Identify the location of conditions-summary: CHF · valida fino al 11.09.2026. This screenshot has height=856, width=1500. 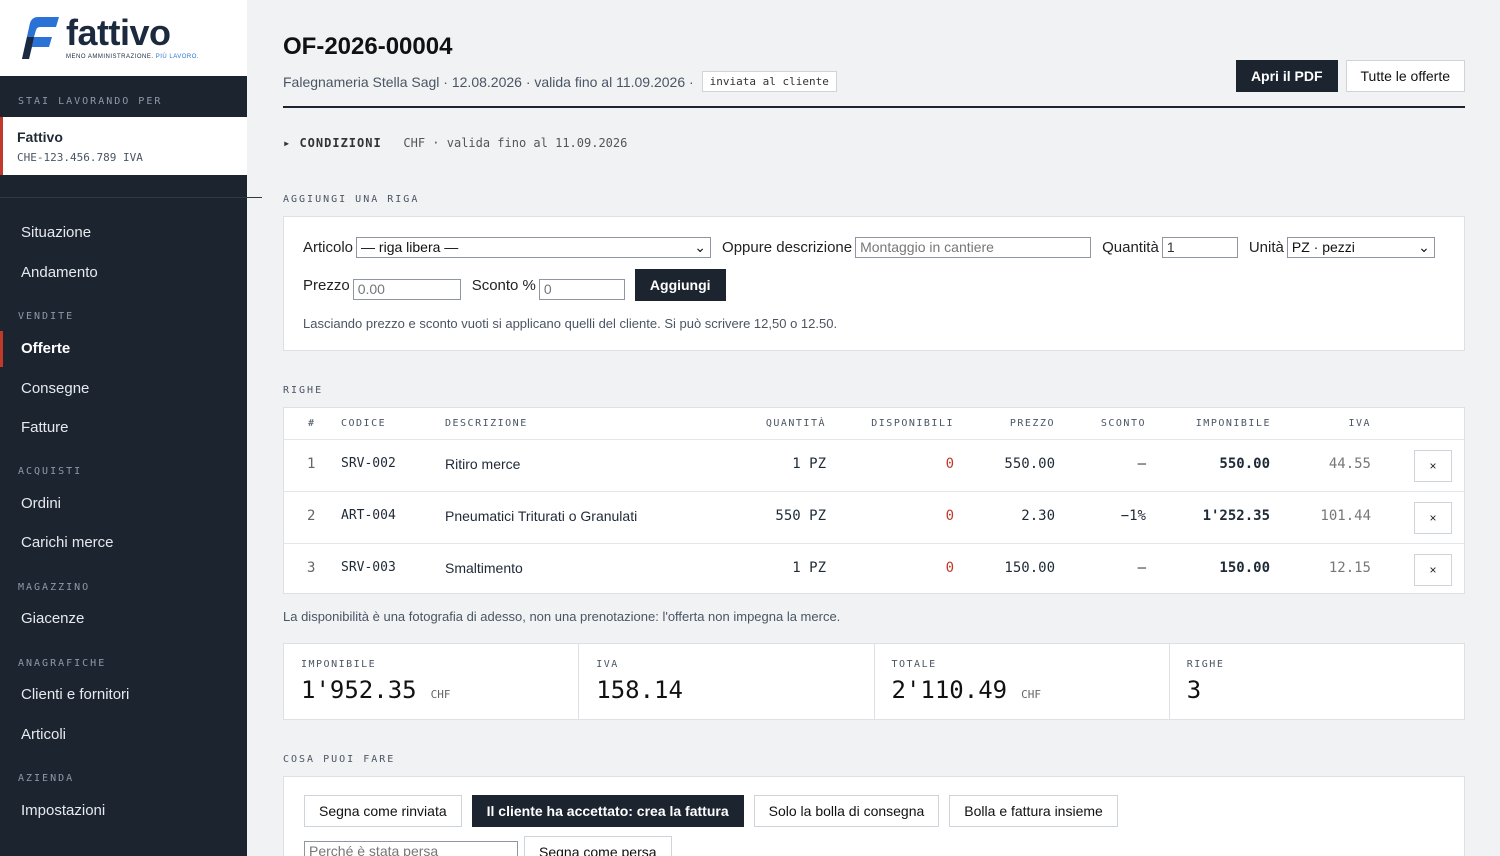
(515, 143).